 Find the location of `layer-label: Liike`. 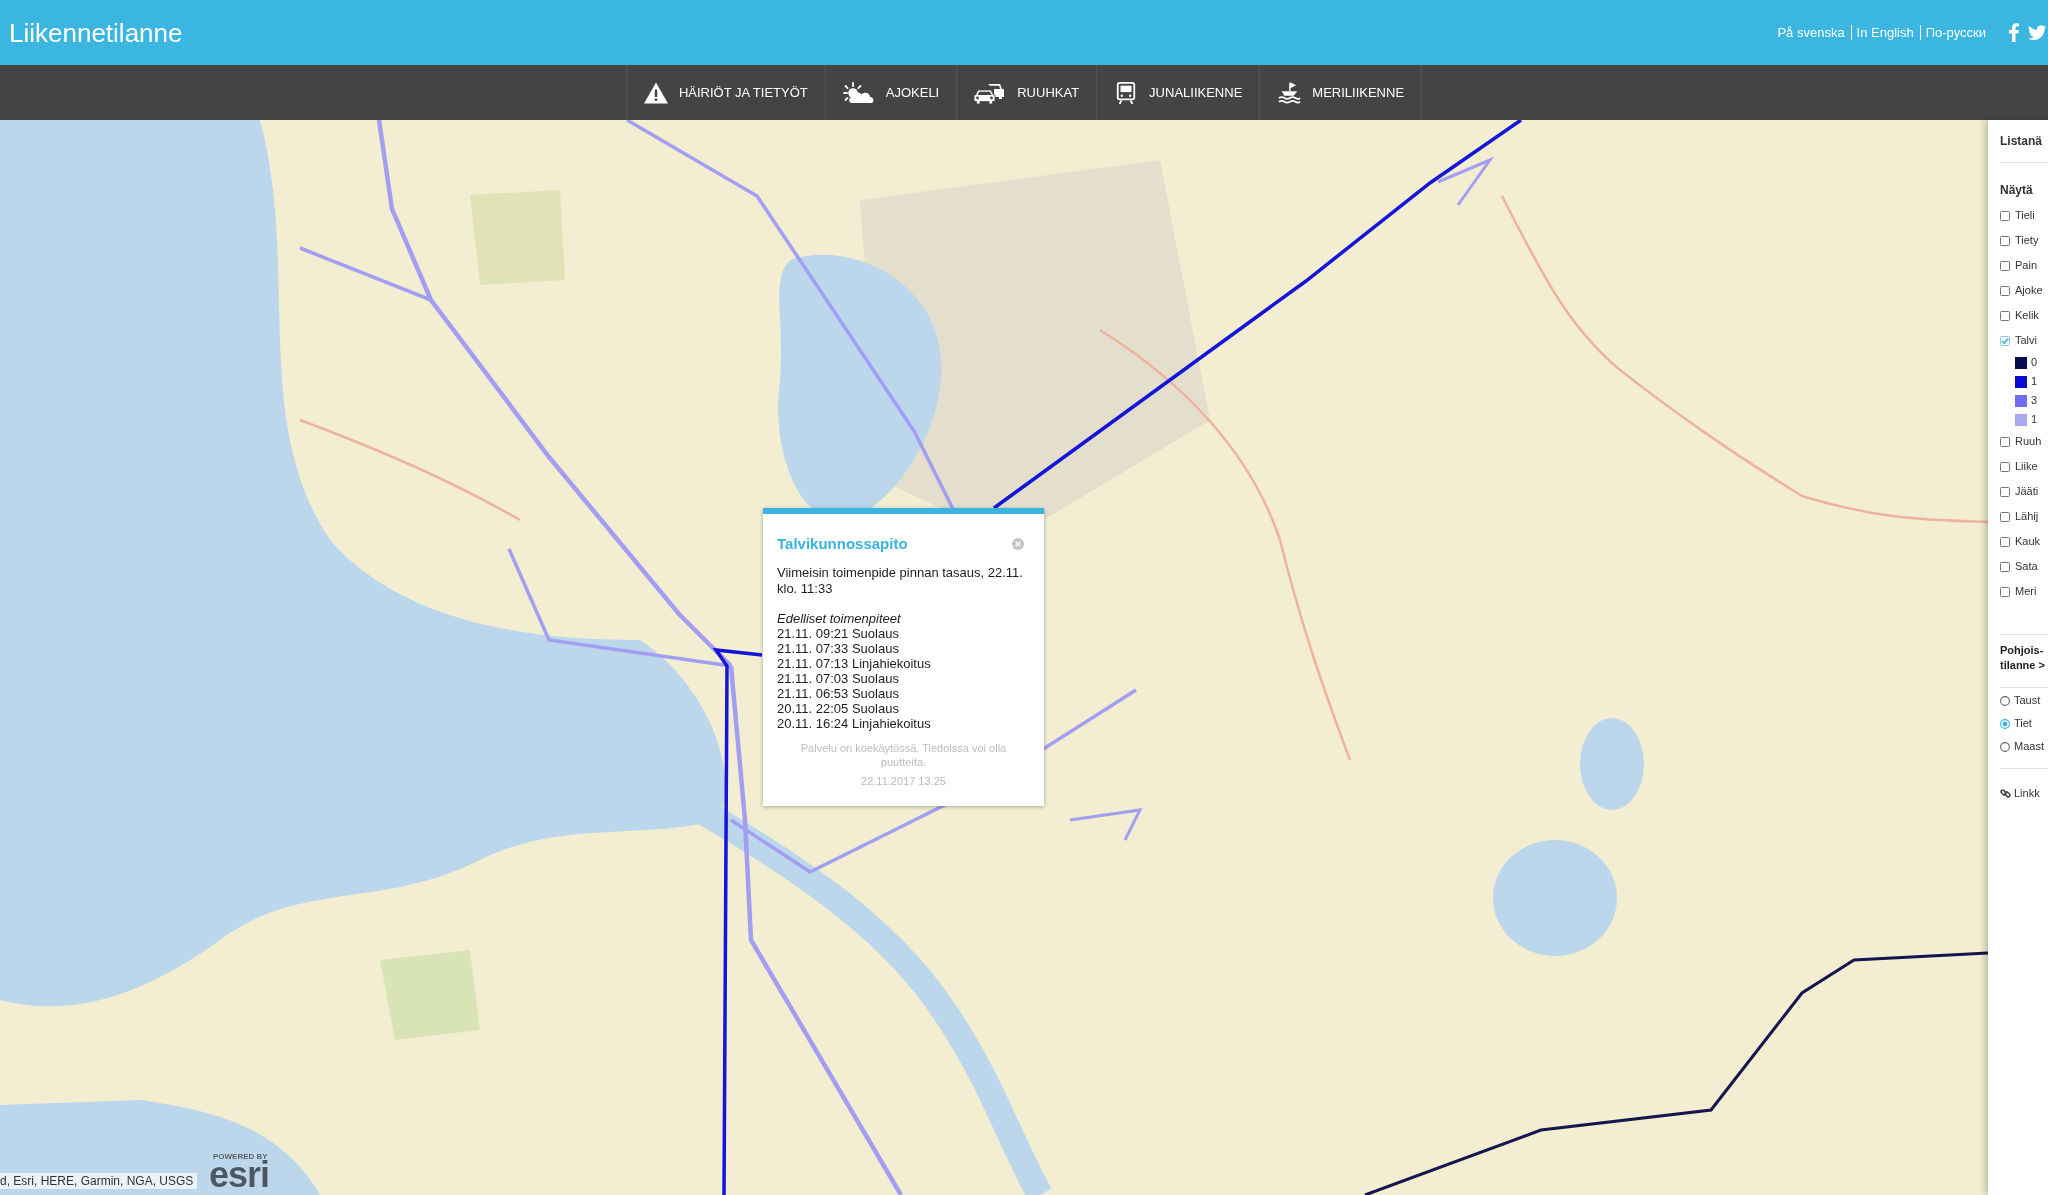

layer-label: Liike is located at coordinates (2026, 466).